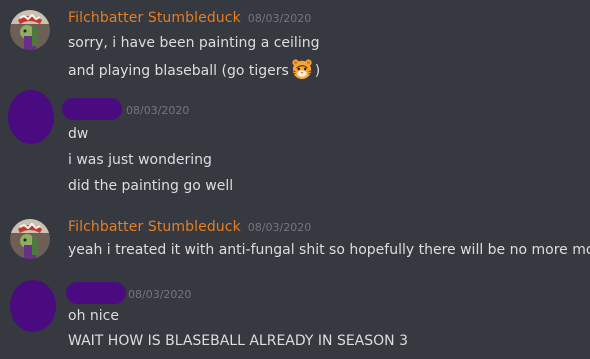 This screenshot has width=590, height=359. I want to click on message-text: i was just wondering, so click(140, 160).